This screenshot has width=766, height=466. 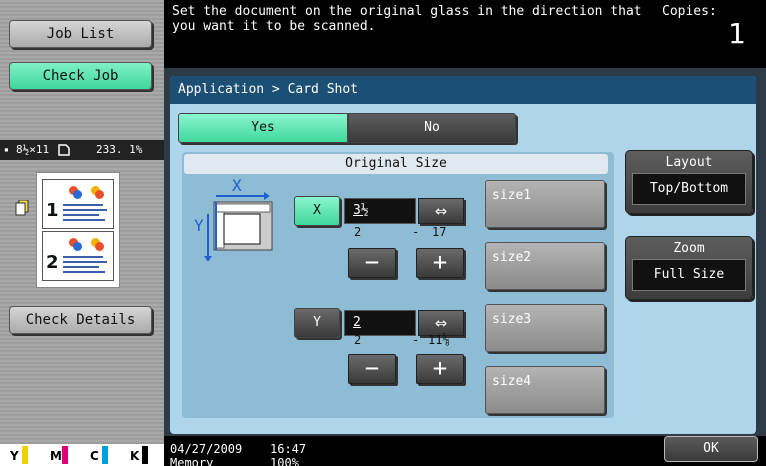 I want to click on y-decrease-button: −, so click(x=372, y=369).